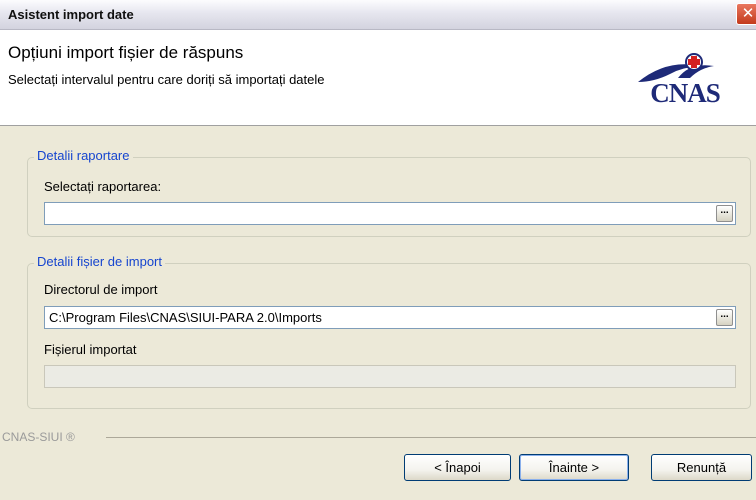  What do you see at coordinates (574, 467) in the screenshot?
I see `next-button: Înainte >` at bounding box center [574, 467].